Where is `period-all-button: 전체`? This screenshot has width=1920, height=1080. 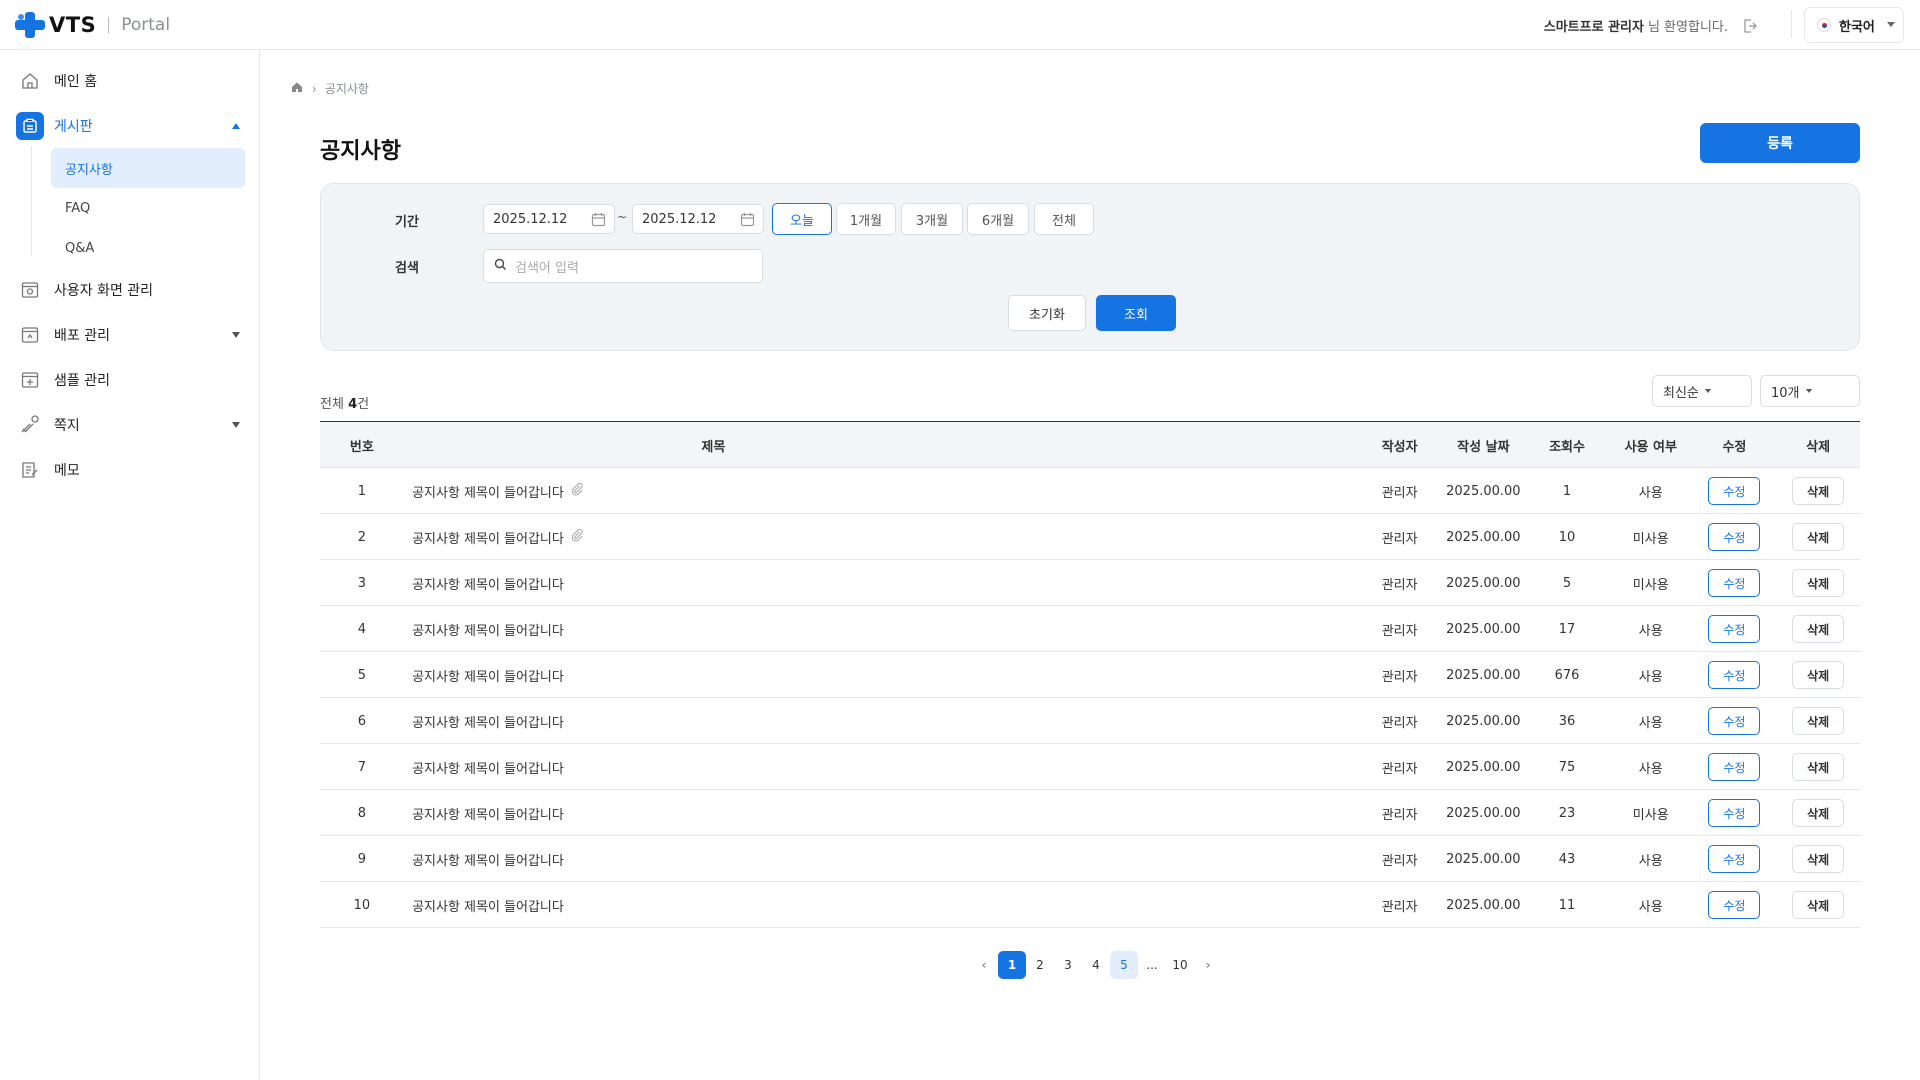
period-all-button: 전체 is located at coordinates (1064, 219).